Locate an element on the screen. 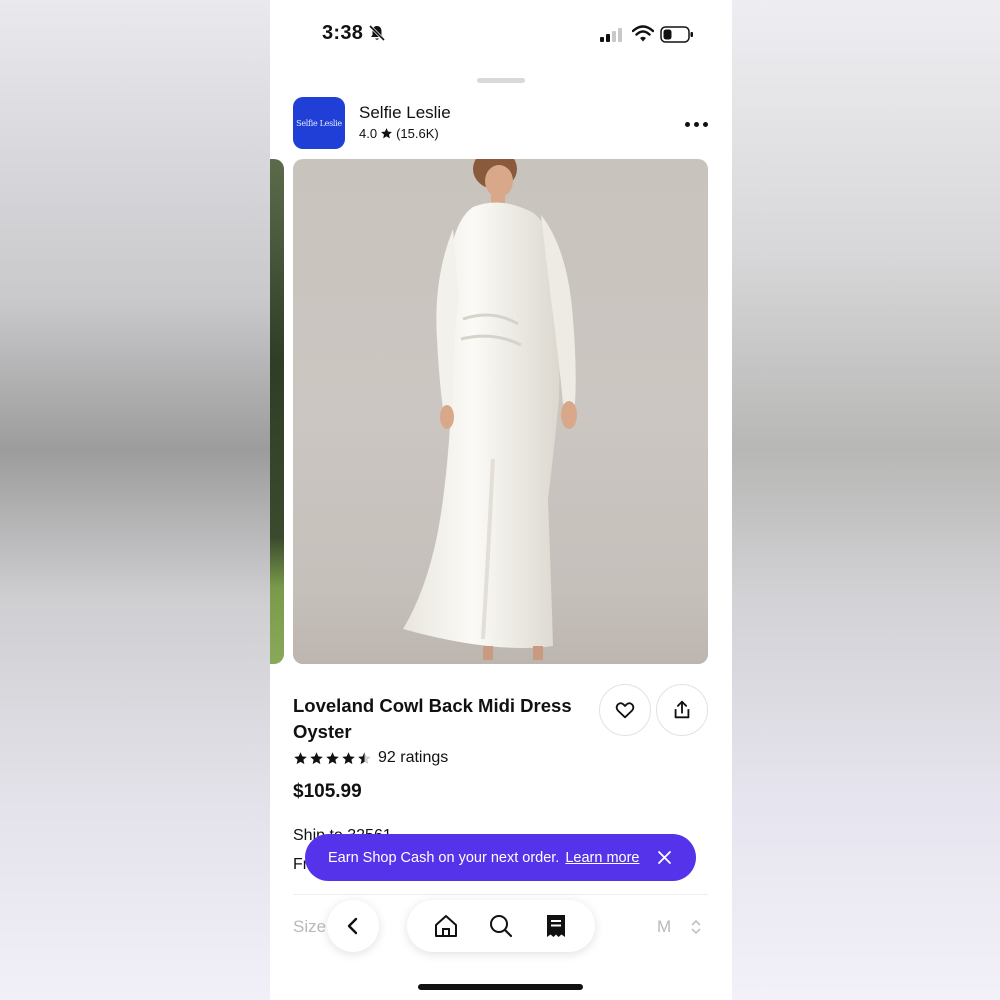 The image size is (1000, 1000). product-rating: 92 ratings is located at coordinates (370, 758).